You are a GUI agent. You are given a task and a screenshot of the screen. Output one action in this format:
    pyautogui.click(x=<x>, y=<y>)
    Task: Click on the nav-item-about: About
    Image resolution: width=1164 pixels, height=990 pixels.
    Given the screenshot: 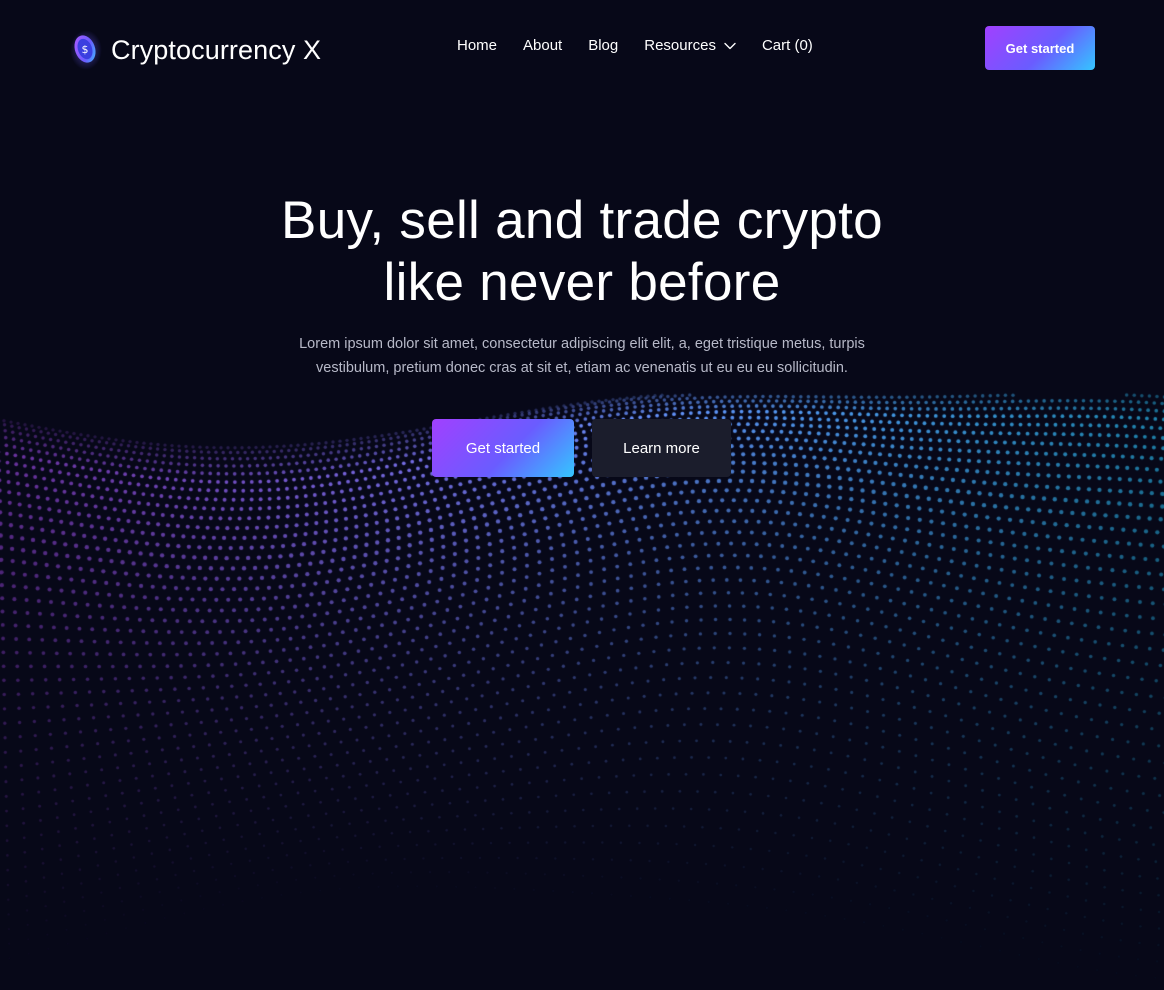 What is the action you would take?
    pyautogui.click(x=542, y=45)
    